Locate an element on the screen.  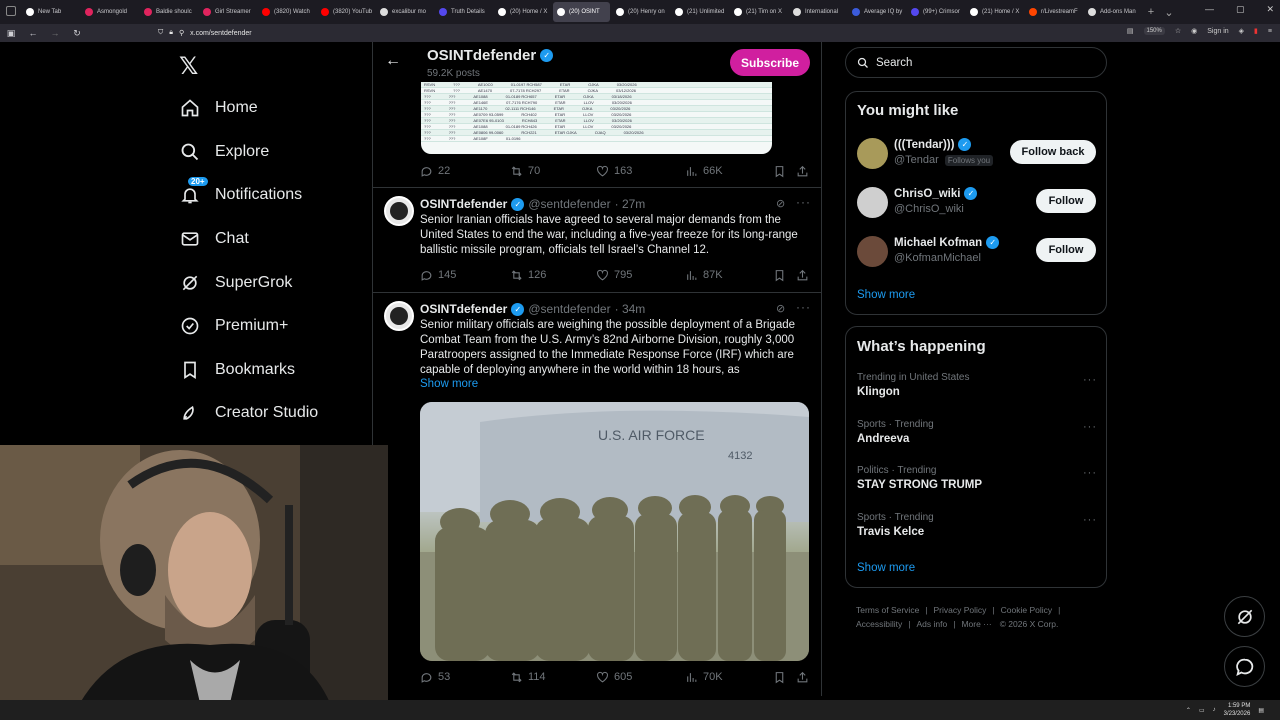
maximize-icon: ▢ is located at coordinates (1240, 9).